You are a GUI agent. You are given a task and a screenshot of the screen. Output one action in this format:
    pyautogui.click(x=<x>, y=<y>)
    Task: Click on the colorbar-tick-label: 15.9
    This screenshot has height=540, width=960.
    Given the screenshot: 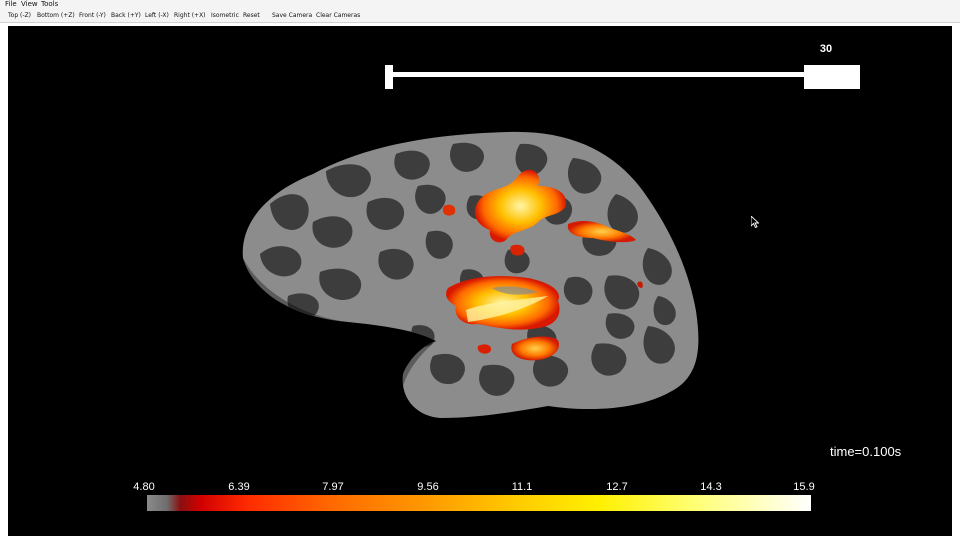 What is the action you would take?
    pyautogui.click(x=804, y=487)
    